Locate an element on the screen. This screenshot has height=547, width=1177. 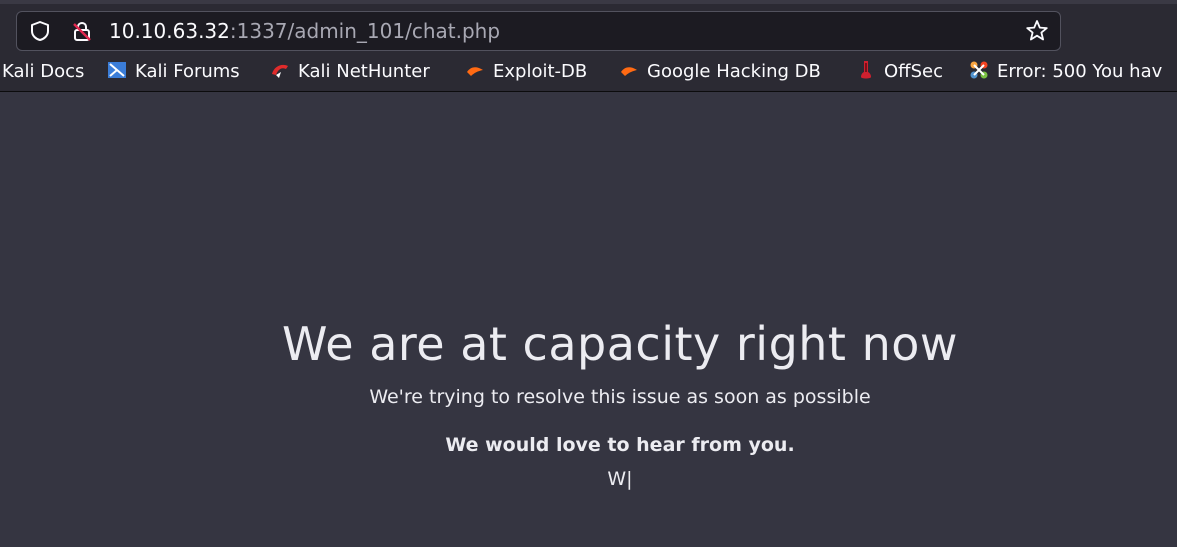
offsec-icon is located at coordinates (866, 70).